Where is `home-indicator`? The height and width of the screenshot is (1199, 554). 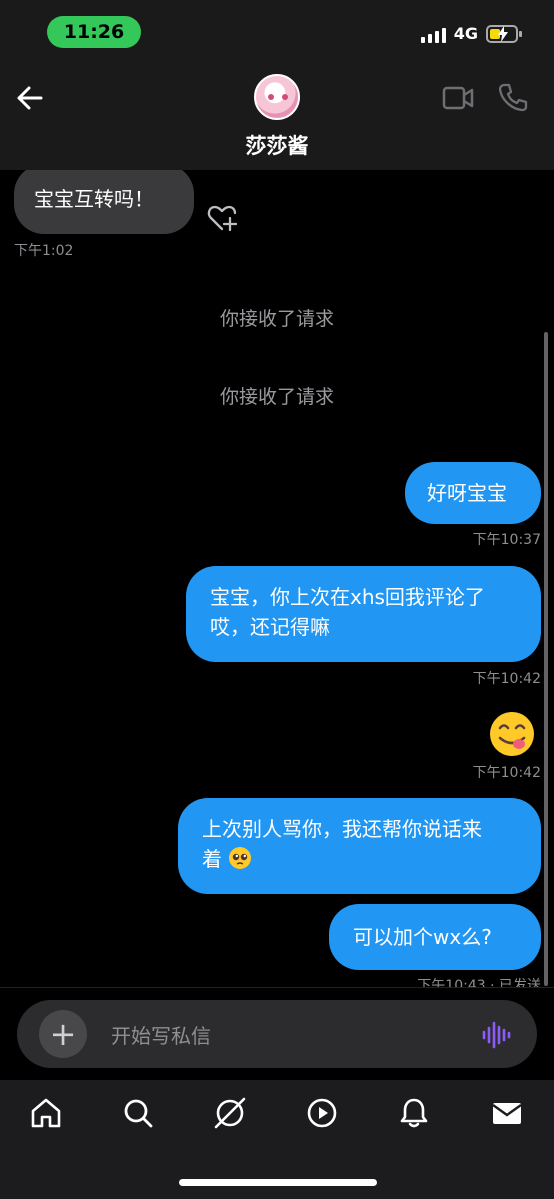 home-indicator is located at coordinates (278, 1182).